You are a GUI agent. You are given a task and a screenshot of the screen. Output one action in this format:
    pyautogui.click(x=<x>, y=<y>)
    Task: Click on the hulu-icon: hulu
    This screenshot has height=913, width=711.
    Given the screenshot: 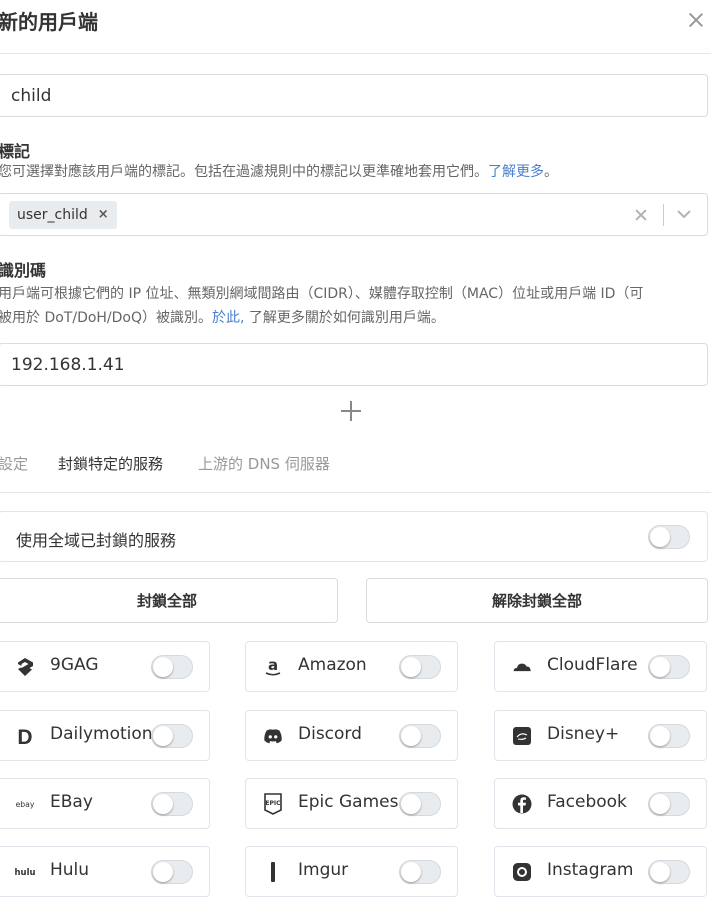 What is the action you would take?
    pyautogui.click(x=25, y=872)
    